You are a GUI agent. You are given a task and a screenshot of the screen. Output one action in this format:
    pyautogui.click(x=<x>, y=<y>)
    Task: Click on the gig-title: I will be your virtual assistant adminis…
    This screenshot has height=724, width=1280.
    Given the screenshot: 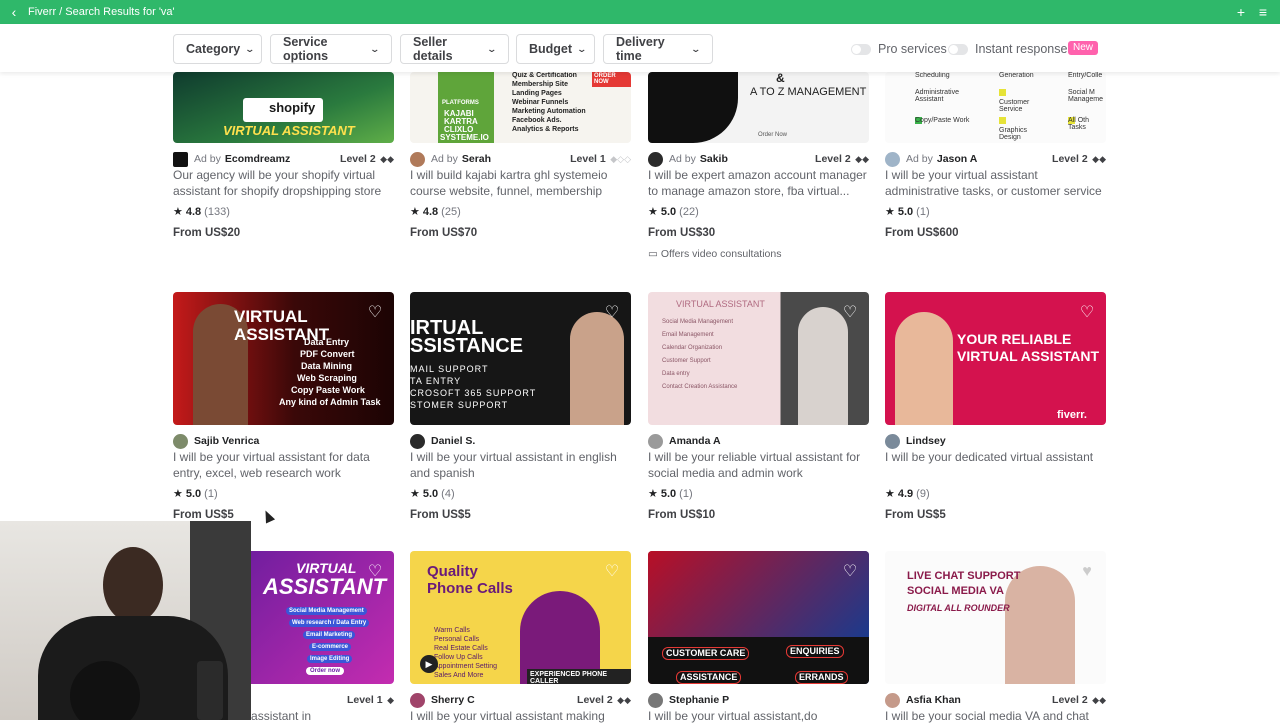 What is the action you would take?
    pyautogui.click(x=995, y=183)
    